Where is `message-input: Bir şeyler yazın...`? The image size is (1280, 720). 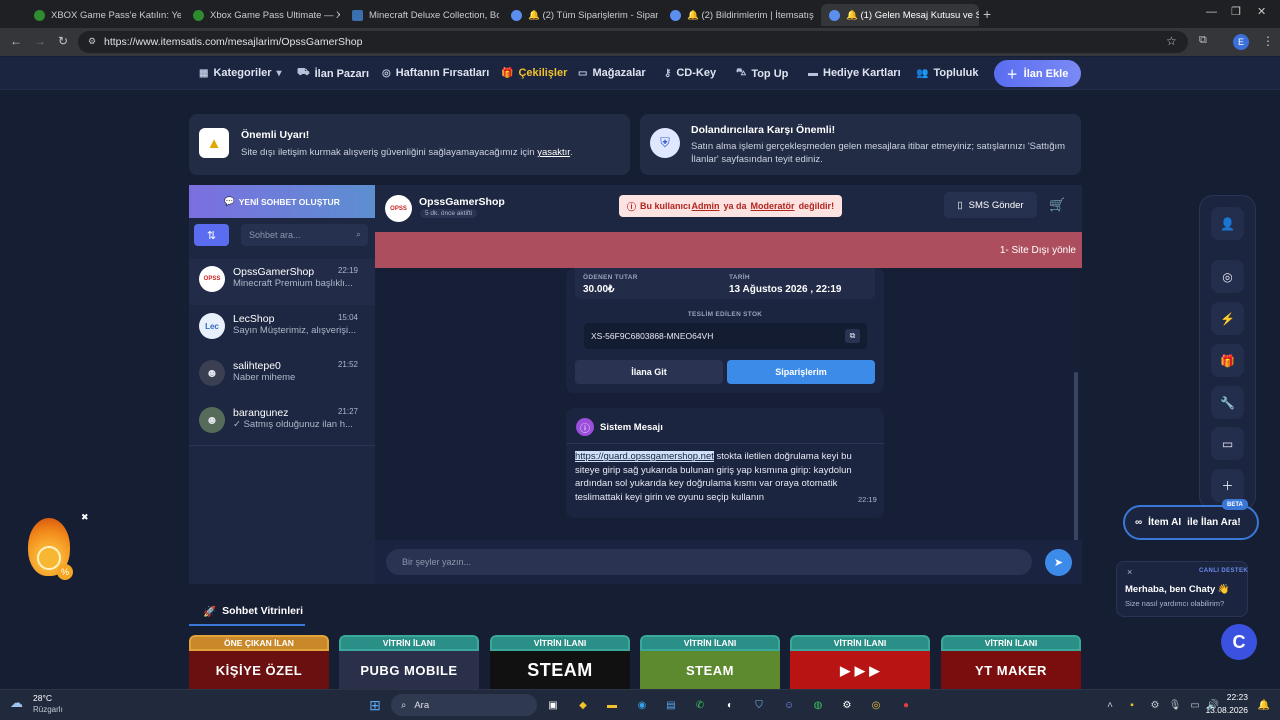 message-input: Bir şeyler yazın... is located at coordinates (709, 562).